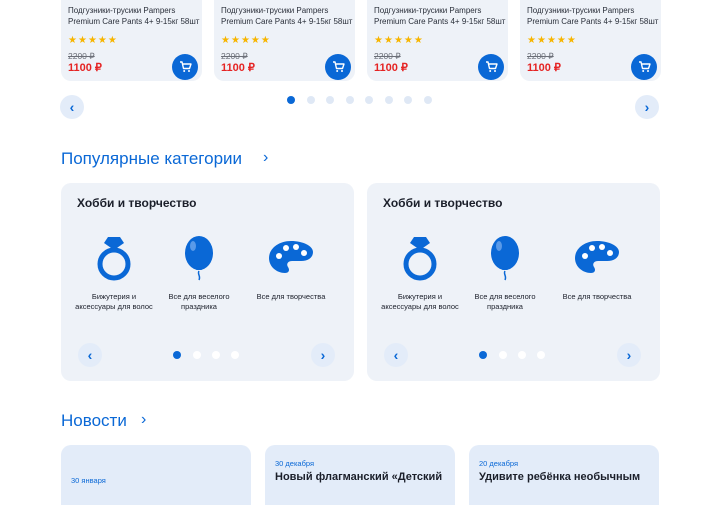 Image resolution: width=720 pixels, height=505 pixels. Describe the element at coordinates (94, 421) in the screenshot. I see `news-section-title: Новости` at that location.